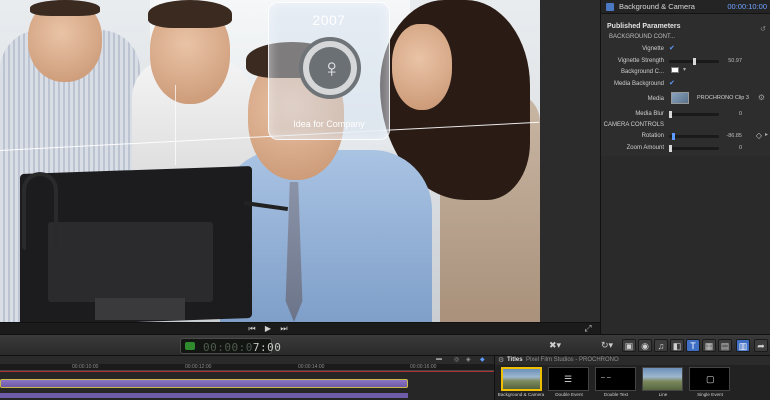 This screenshot has width=770, height=400. Describe the element at coordinates (247, 371) in the screenshot. I see `timeline-divider` at that location.